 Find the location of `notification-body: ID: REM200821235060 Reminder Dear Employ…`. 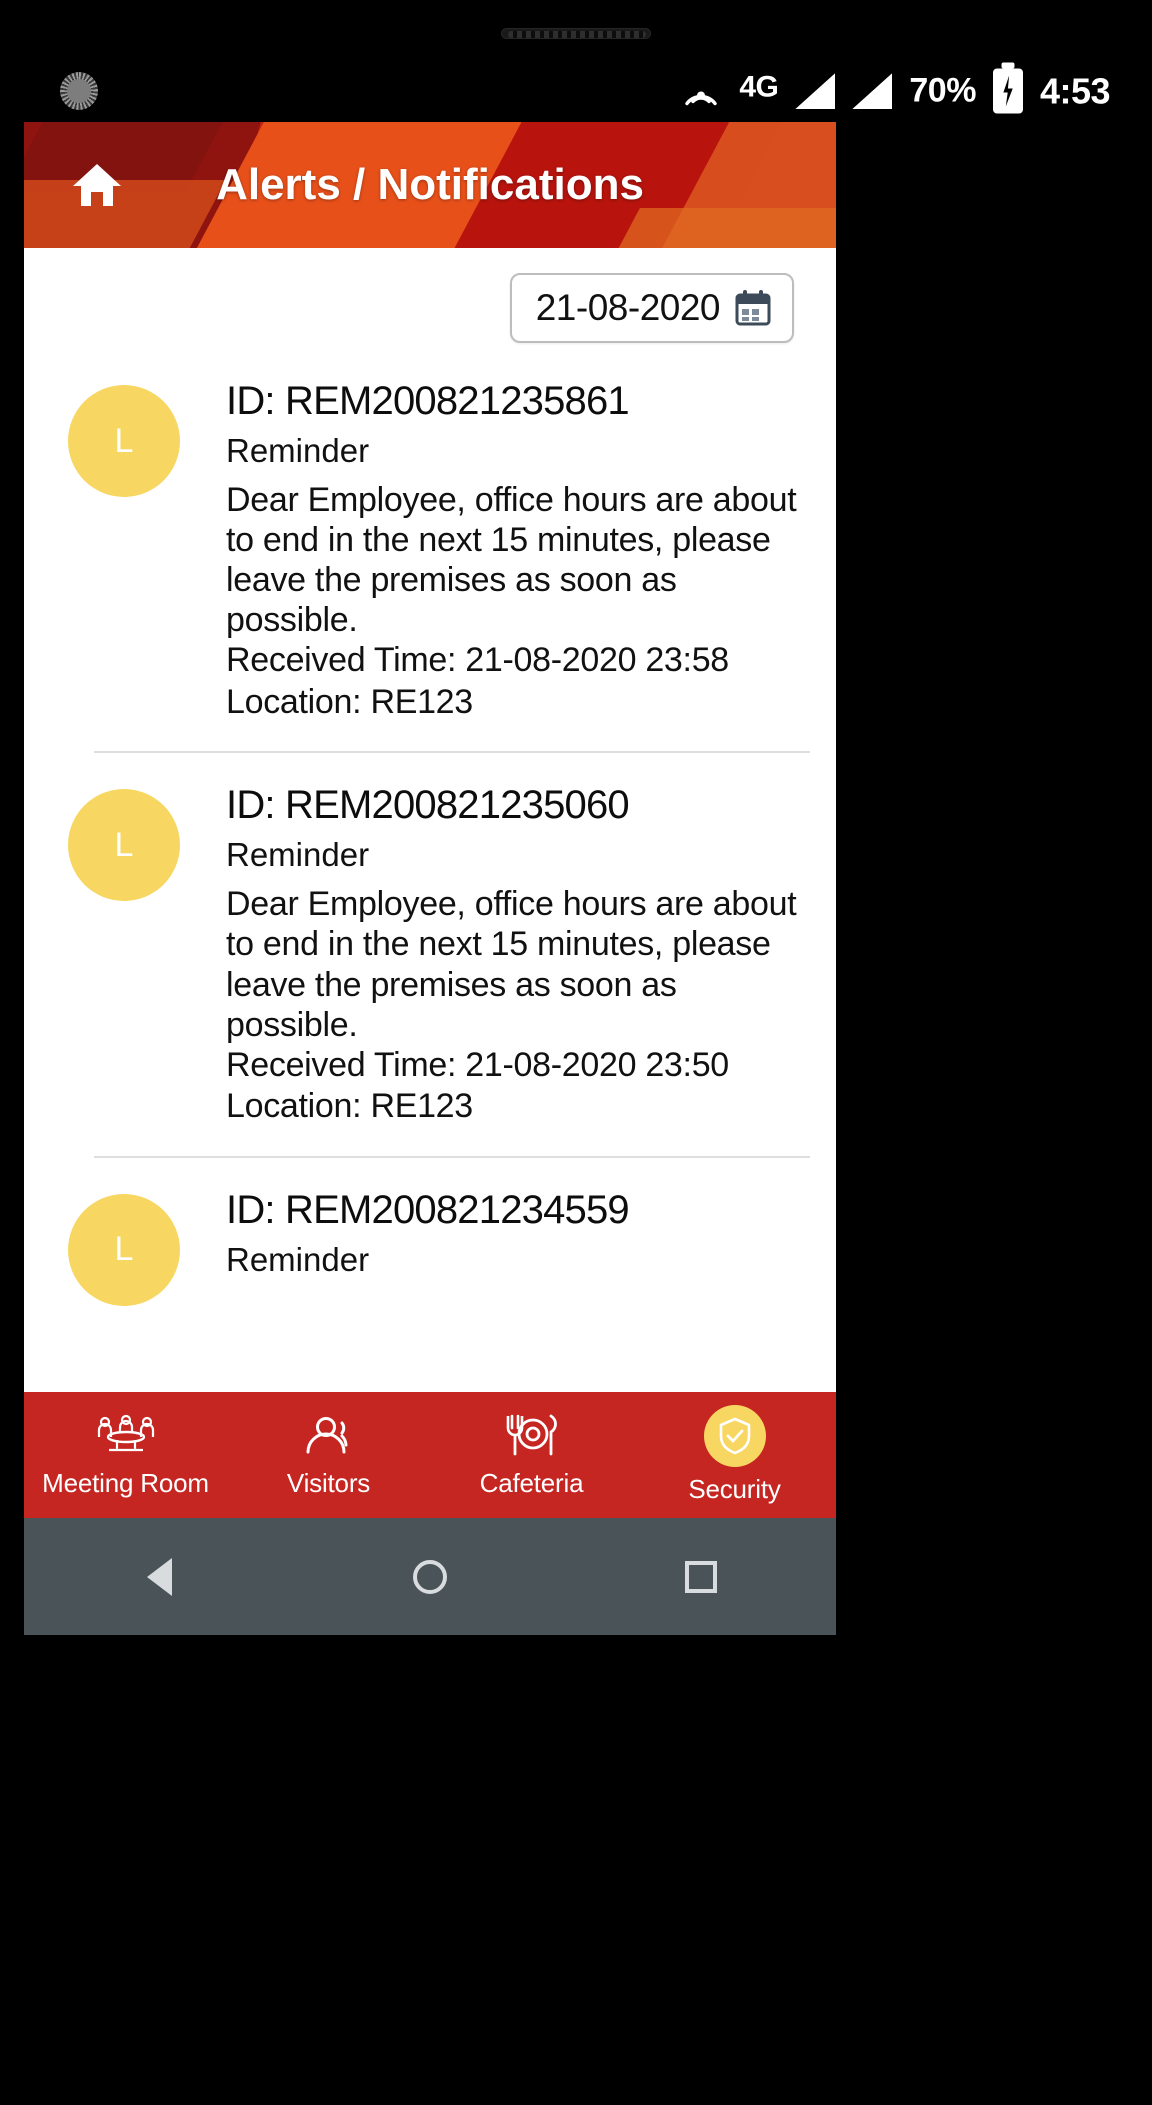

notification-body: ID: REM200821235060 Reminder Dear Employ… is located at coordinates (519, 953).